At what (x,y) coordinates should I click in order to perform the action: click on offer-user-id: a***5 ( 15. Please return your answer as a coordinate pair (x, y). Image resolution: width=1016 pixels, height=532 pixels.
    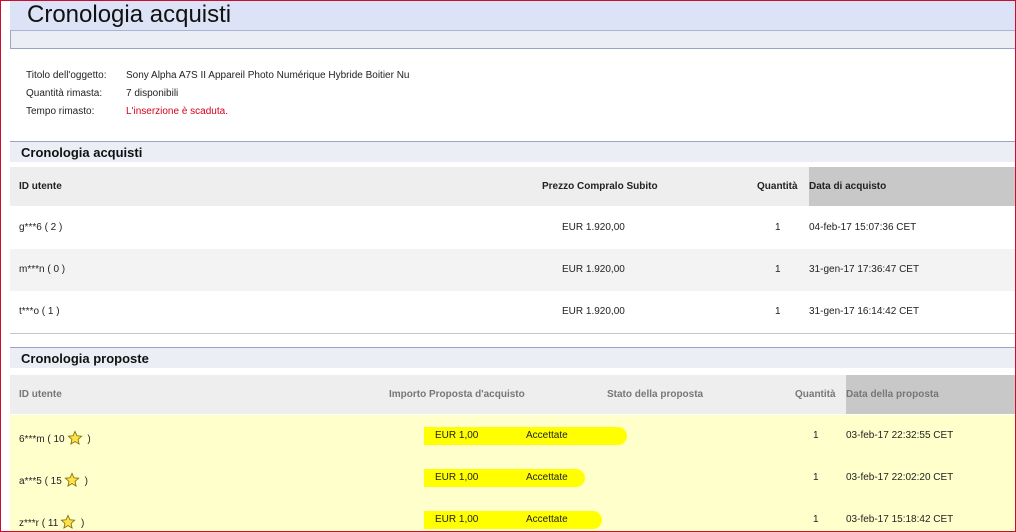
    Looking at the image, I should click on (40, 481).